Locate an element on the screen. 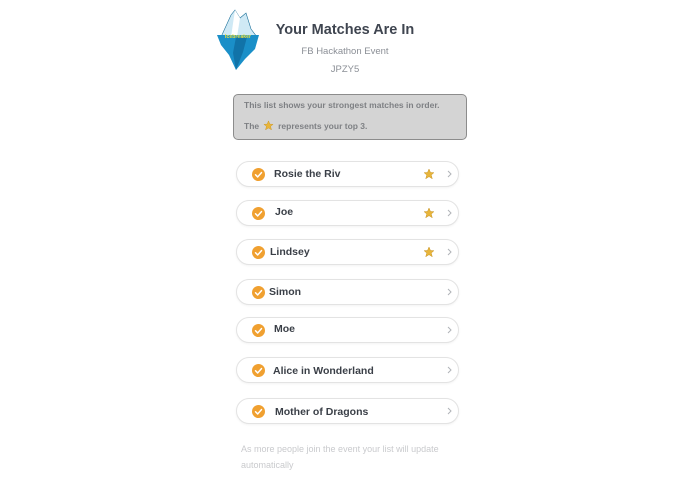  info-text-line2: The represents your top 3. is located at coordinates (305, 125).